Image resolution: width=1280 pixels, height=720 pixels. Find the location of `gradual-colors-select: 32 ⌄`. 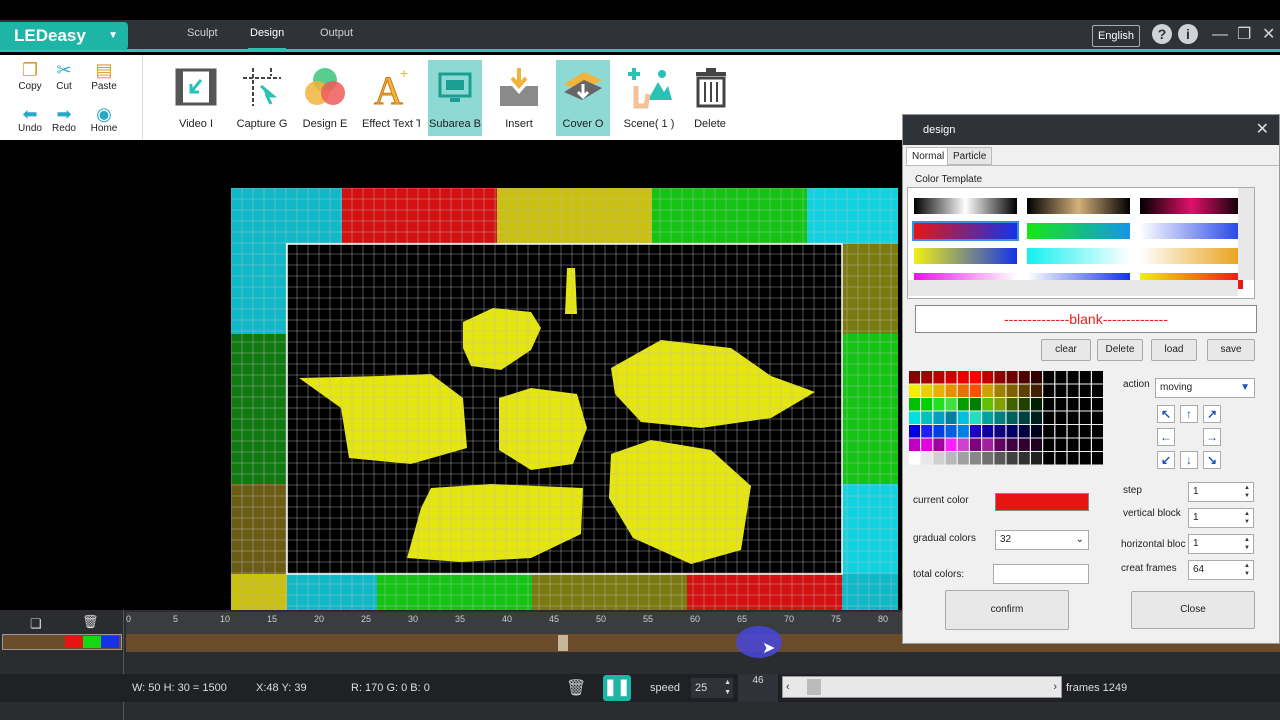

gradual-colors-select: 32 ⌄ is located at coordinates (1042, 540).